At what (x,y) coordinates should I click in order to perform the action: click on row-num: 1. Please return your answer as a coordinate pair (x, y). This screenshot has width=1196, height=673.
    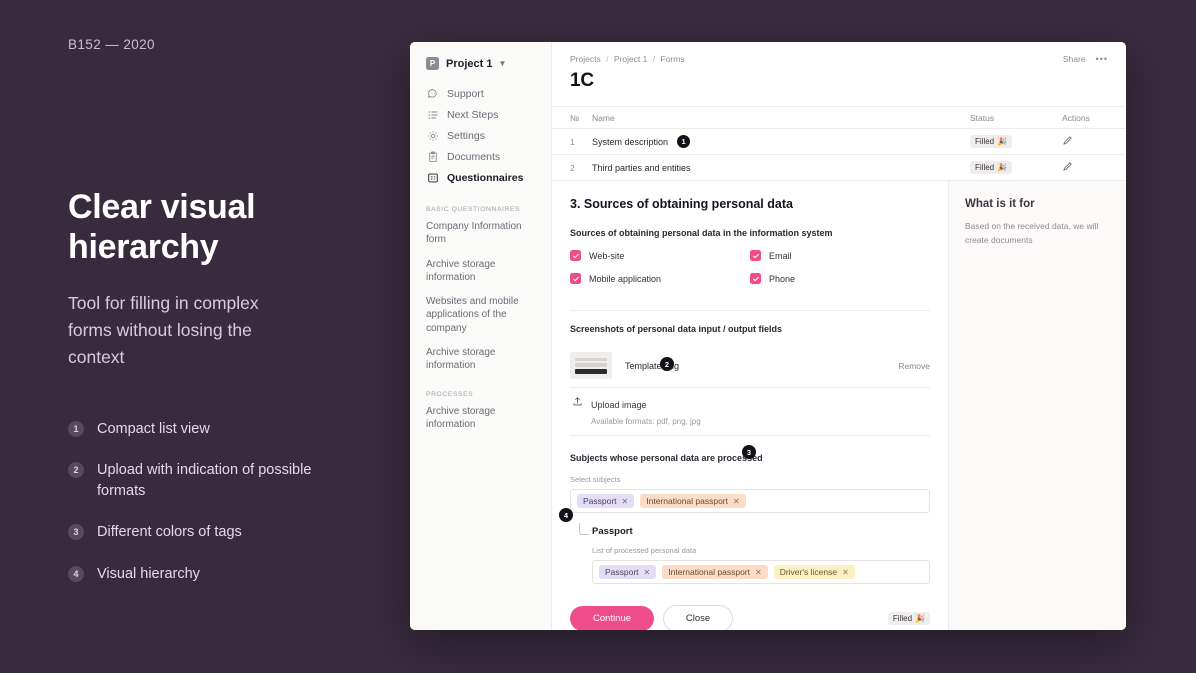
    Looking at the image, I should click on (572, 141).